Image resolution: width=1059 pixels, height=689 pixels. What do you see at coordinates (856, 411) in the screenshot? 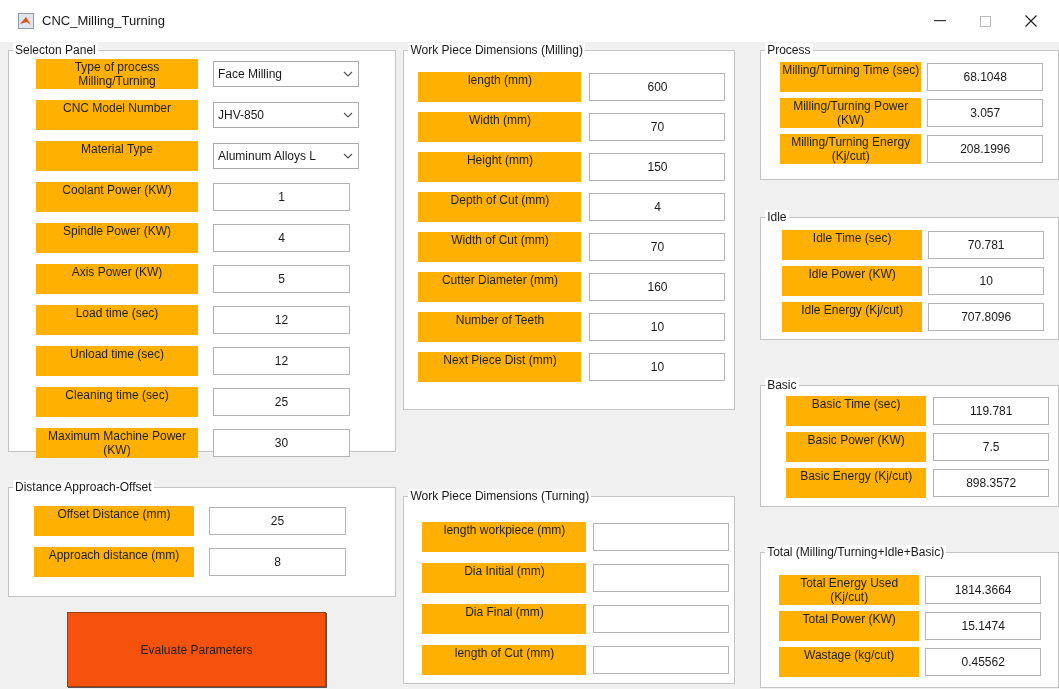
I see `field-label: Basic Time (sec)` at bounding box center [856, 411].